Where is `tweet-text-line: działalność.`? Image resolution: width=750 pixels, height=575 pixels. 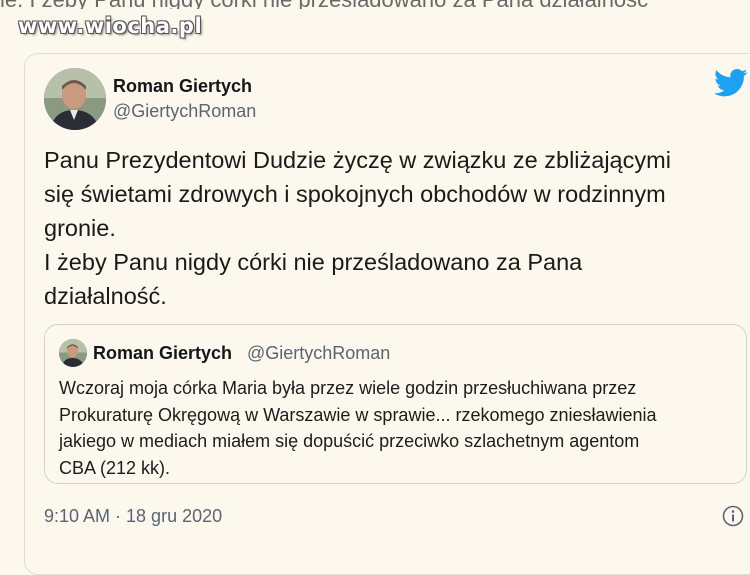 tweet-text-line: działalność. is located at coordinates (105, 296).